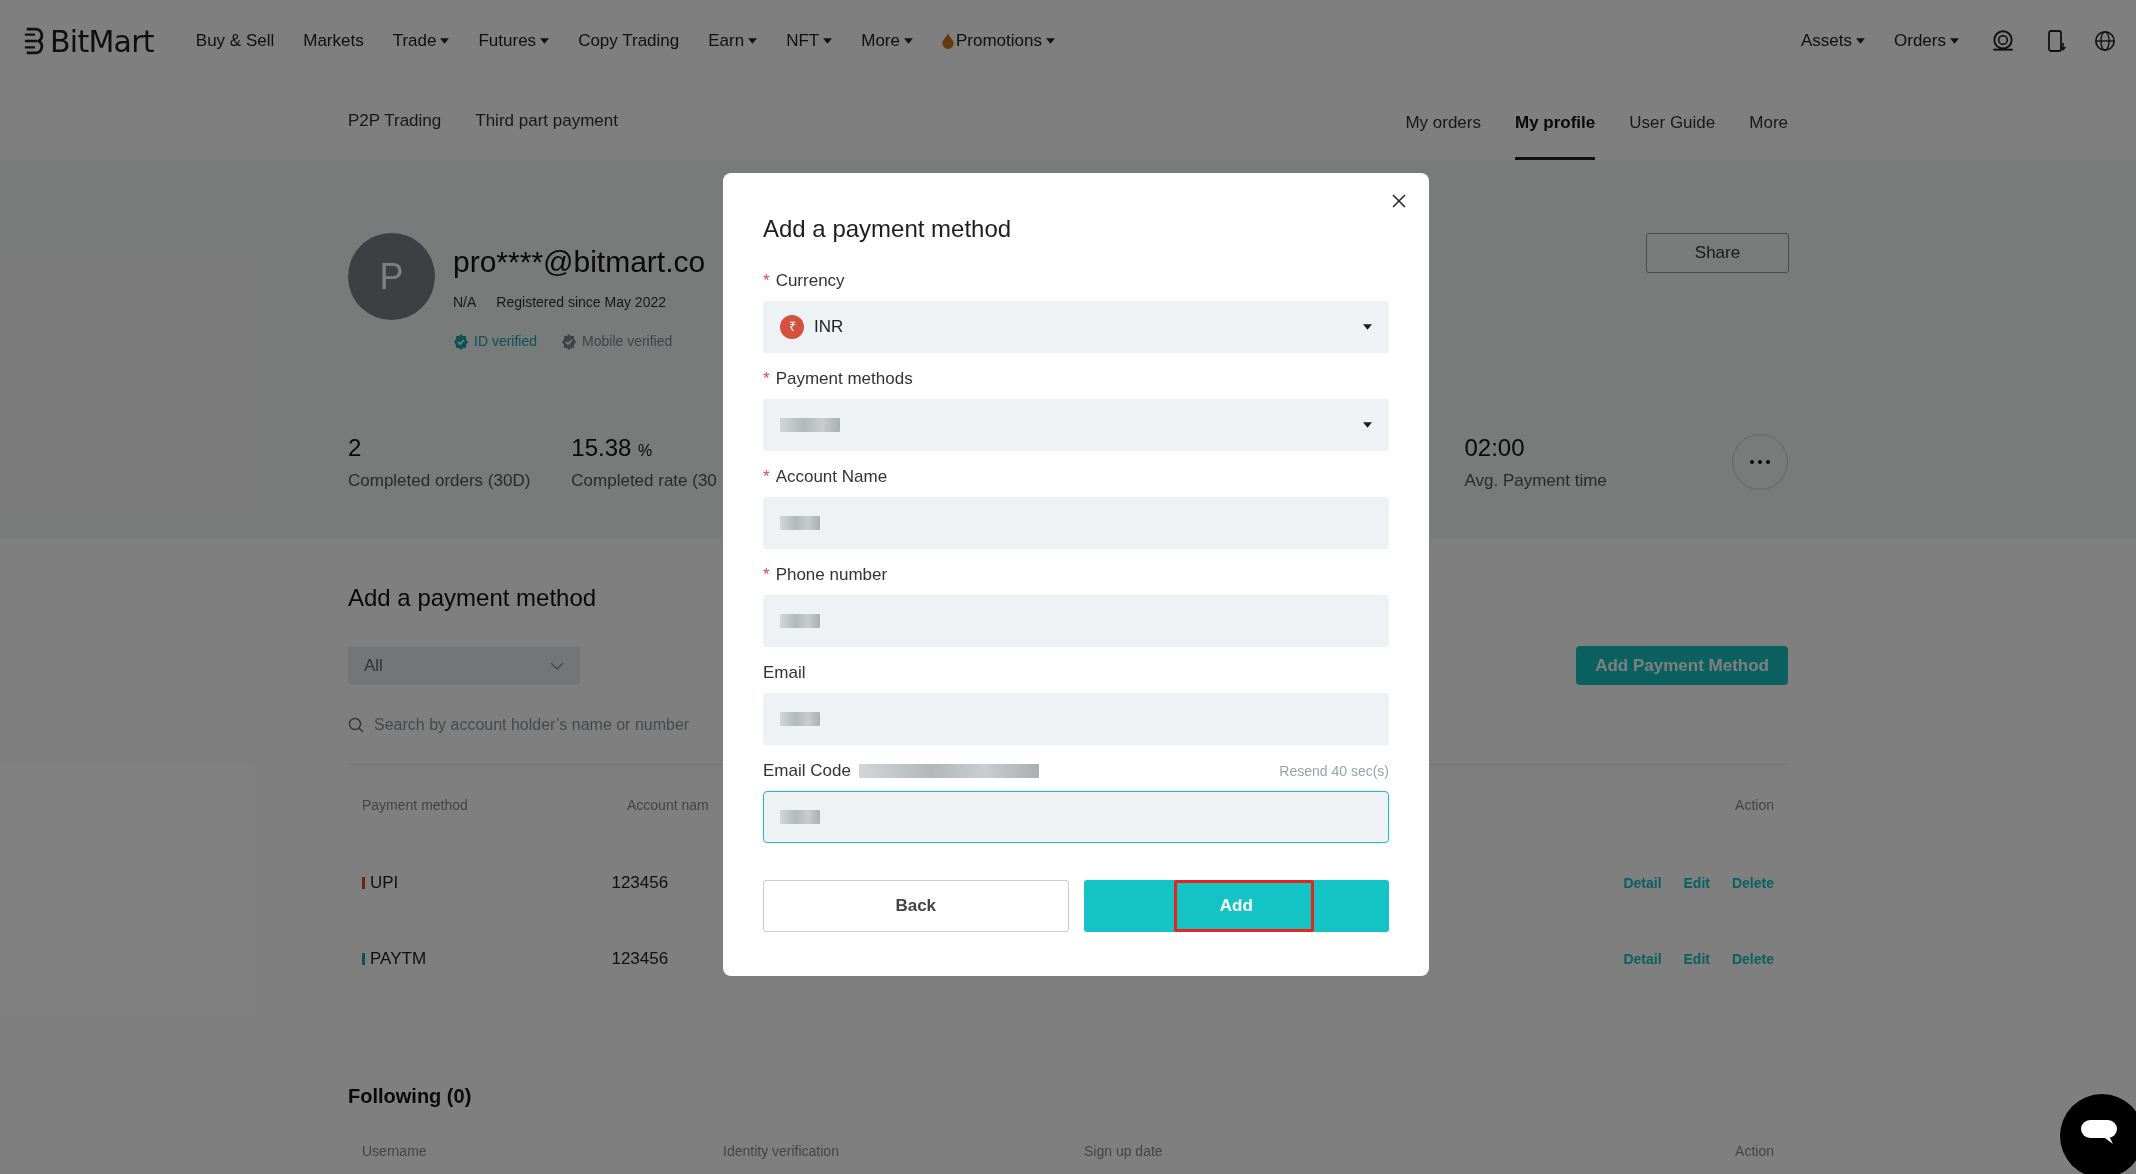 The image size is (2136, 1174). Describe the element at coordinates (464, 665) in the screenshot. I see `filter-select: All` at that location.